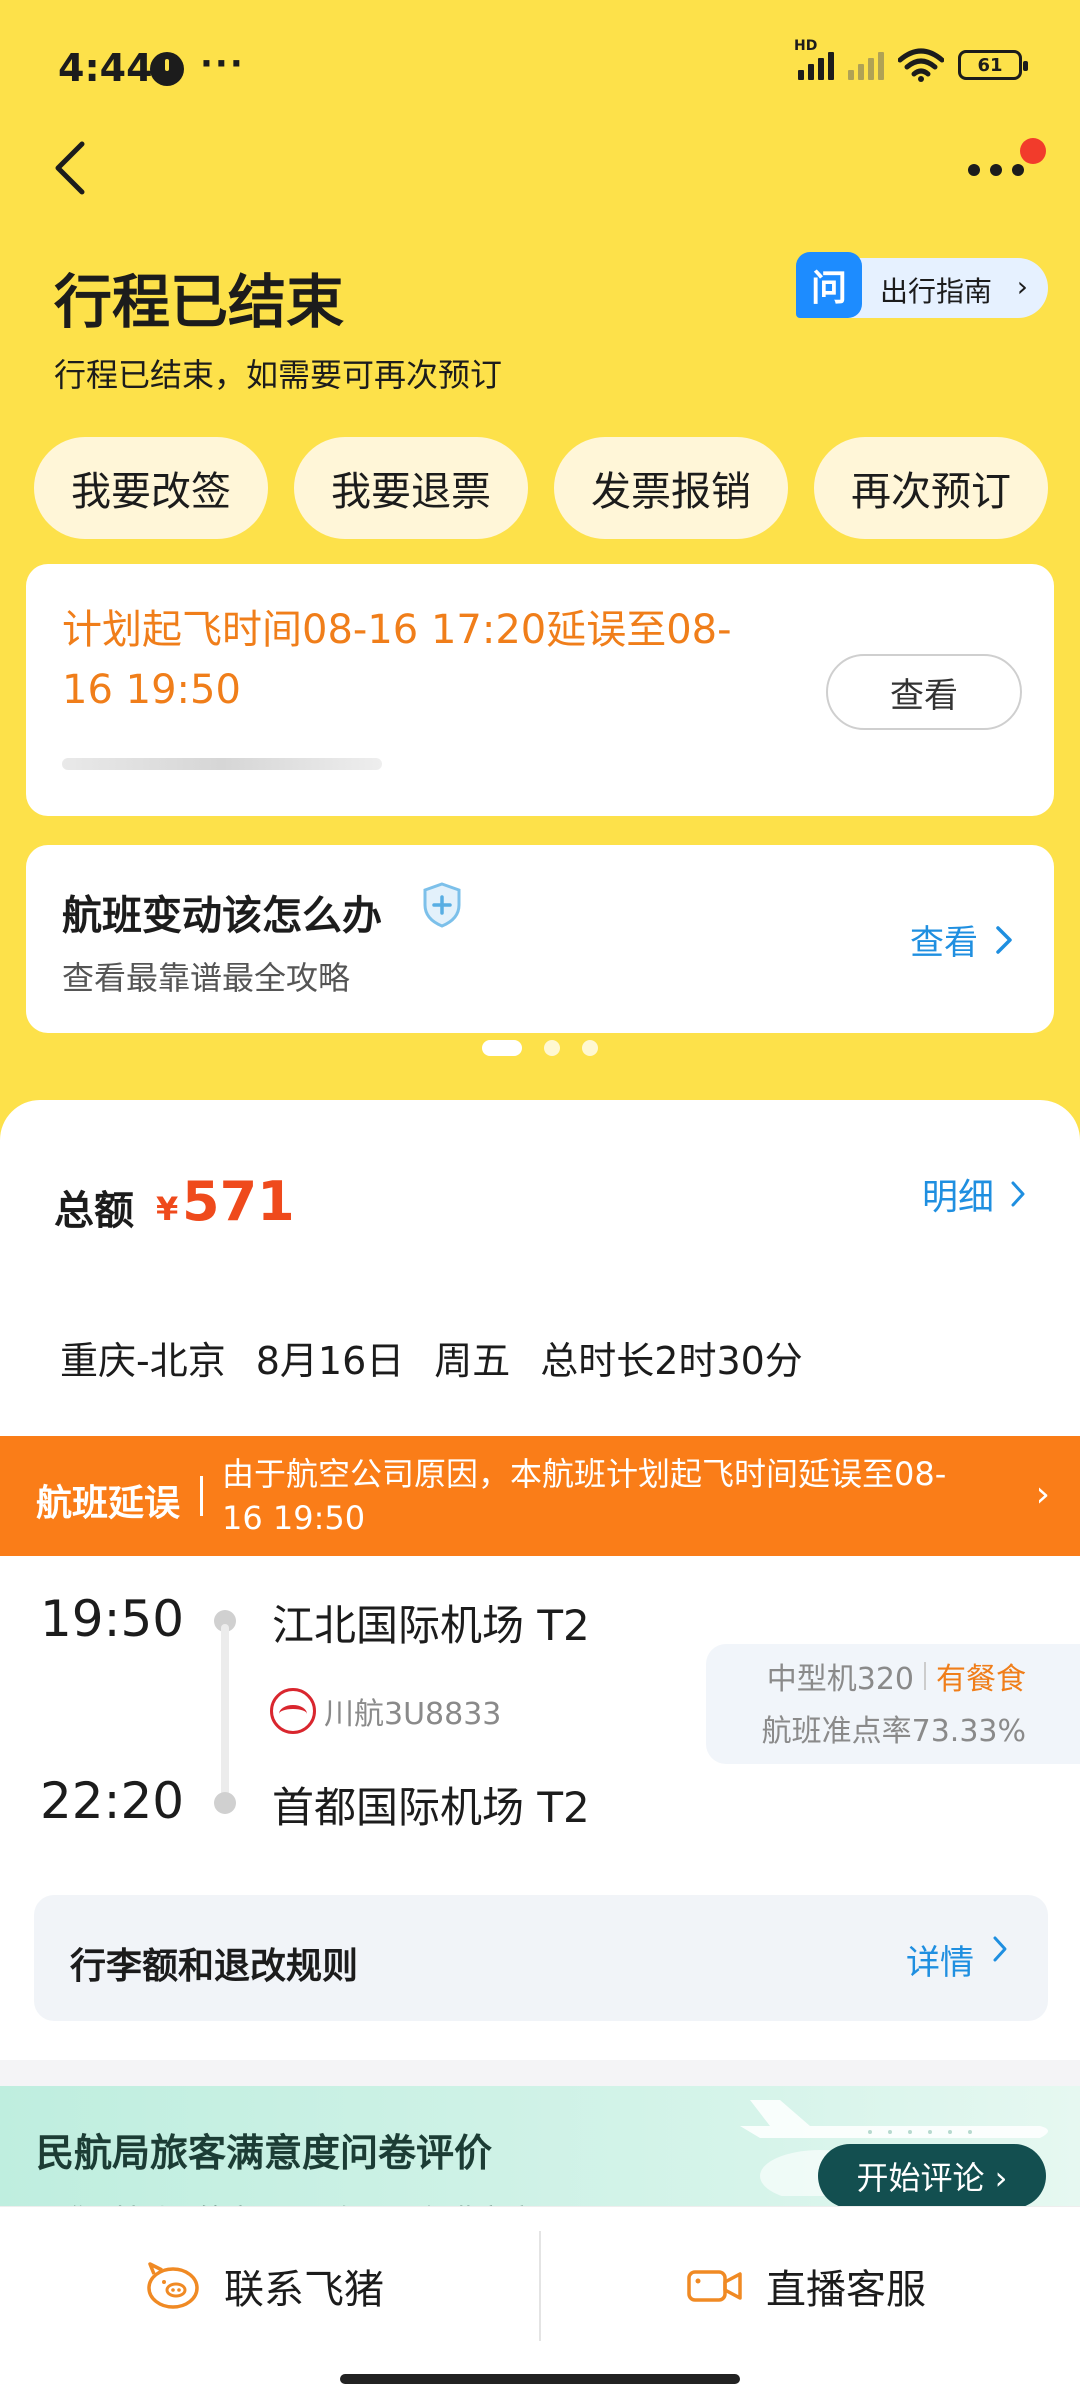 The width and height of the screenshot is (1080, 2400). What do you see at coordinates (990, 65) in the screenshot?
I see `battery-level: 61` at bounding box center [990, 65].